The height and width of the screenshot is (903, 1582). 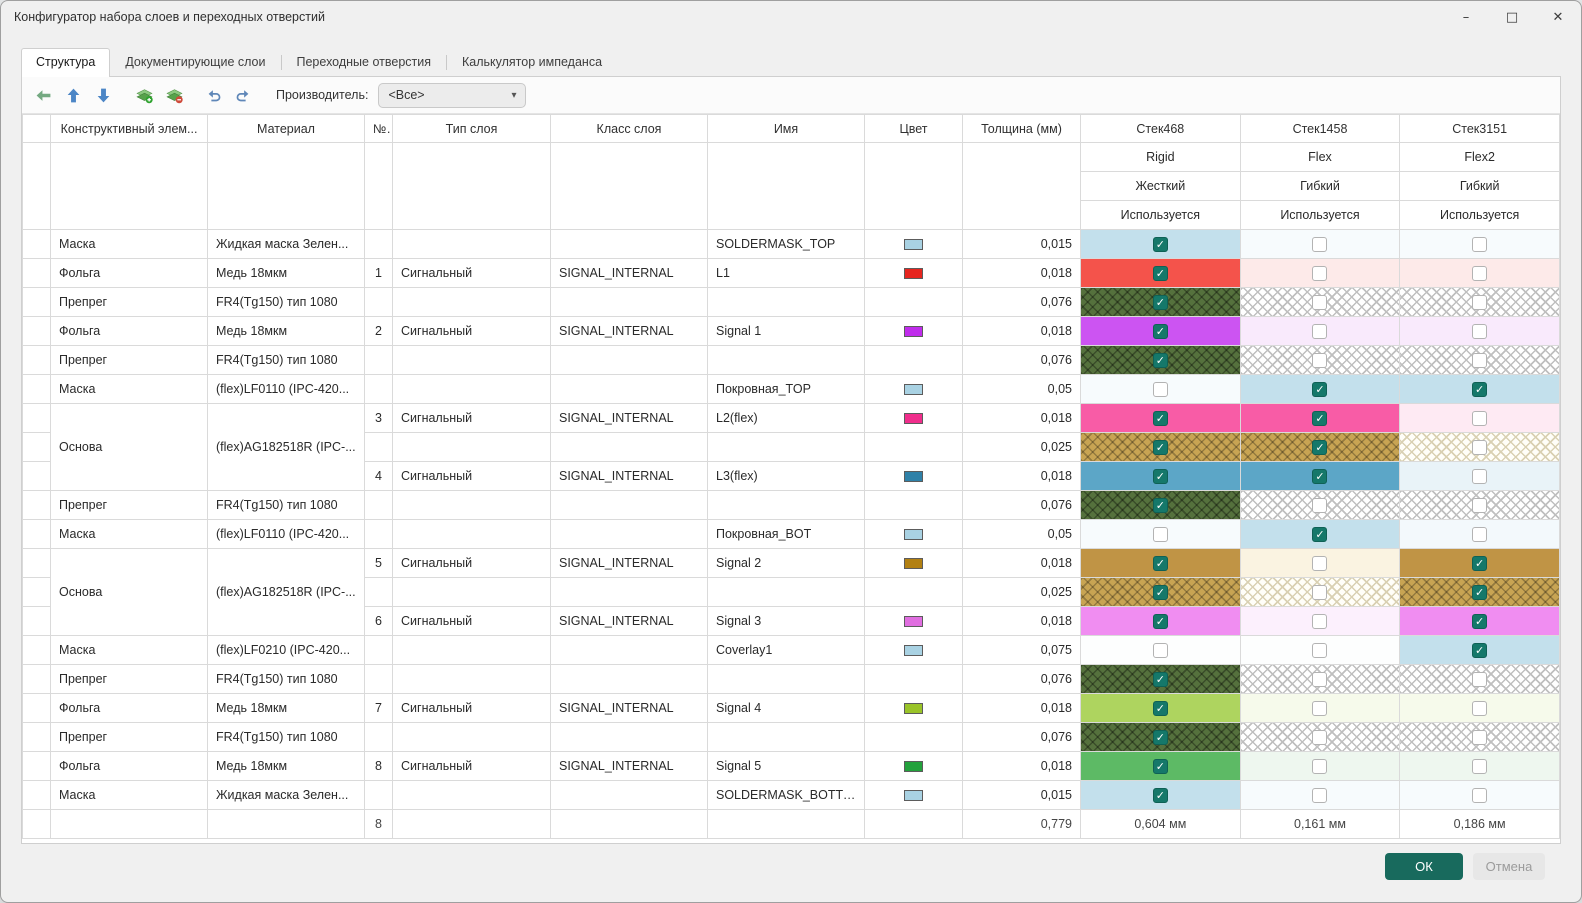 I want to click on minimize-button: –, so click(x=1466, y=17).